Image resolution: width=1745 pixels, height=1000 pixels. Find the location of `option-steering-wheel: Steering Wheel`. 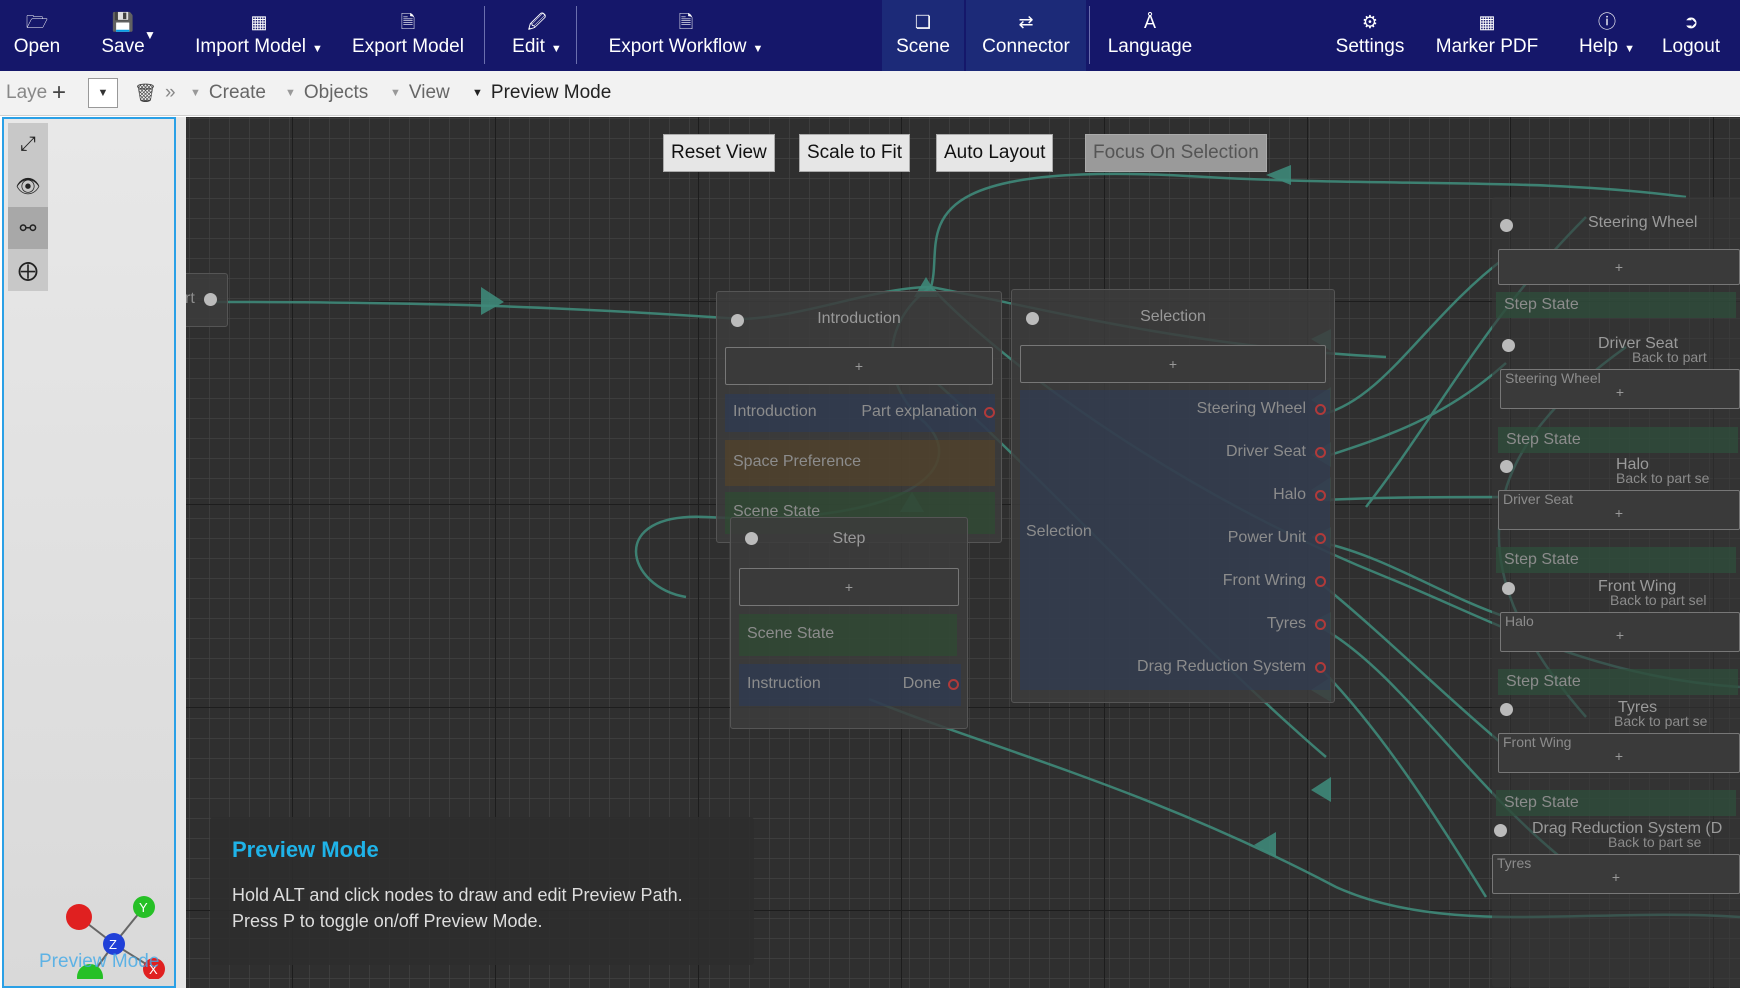

option-steering-wheel: Steering Wheel is located at coordinates (1251, 409).